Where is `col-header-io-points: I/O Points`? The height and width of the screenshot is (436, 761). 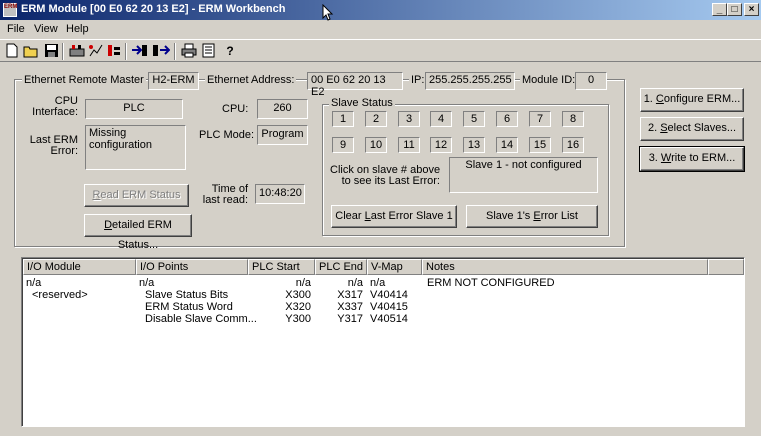
col-header-io-points: I/O Points is located at coordinates (192, 267).